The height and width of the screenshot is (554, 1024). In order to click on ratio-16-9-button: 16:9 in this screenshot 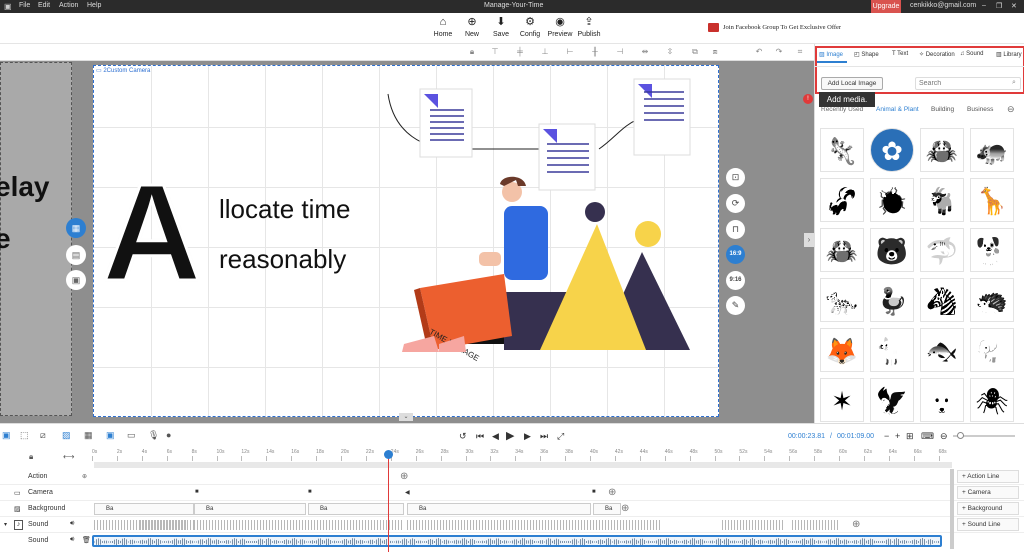, I will do `click(735, 254)`.